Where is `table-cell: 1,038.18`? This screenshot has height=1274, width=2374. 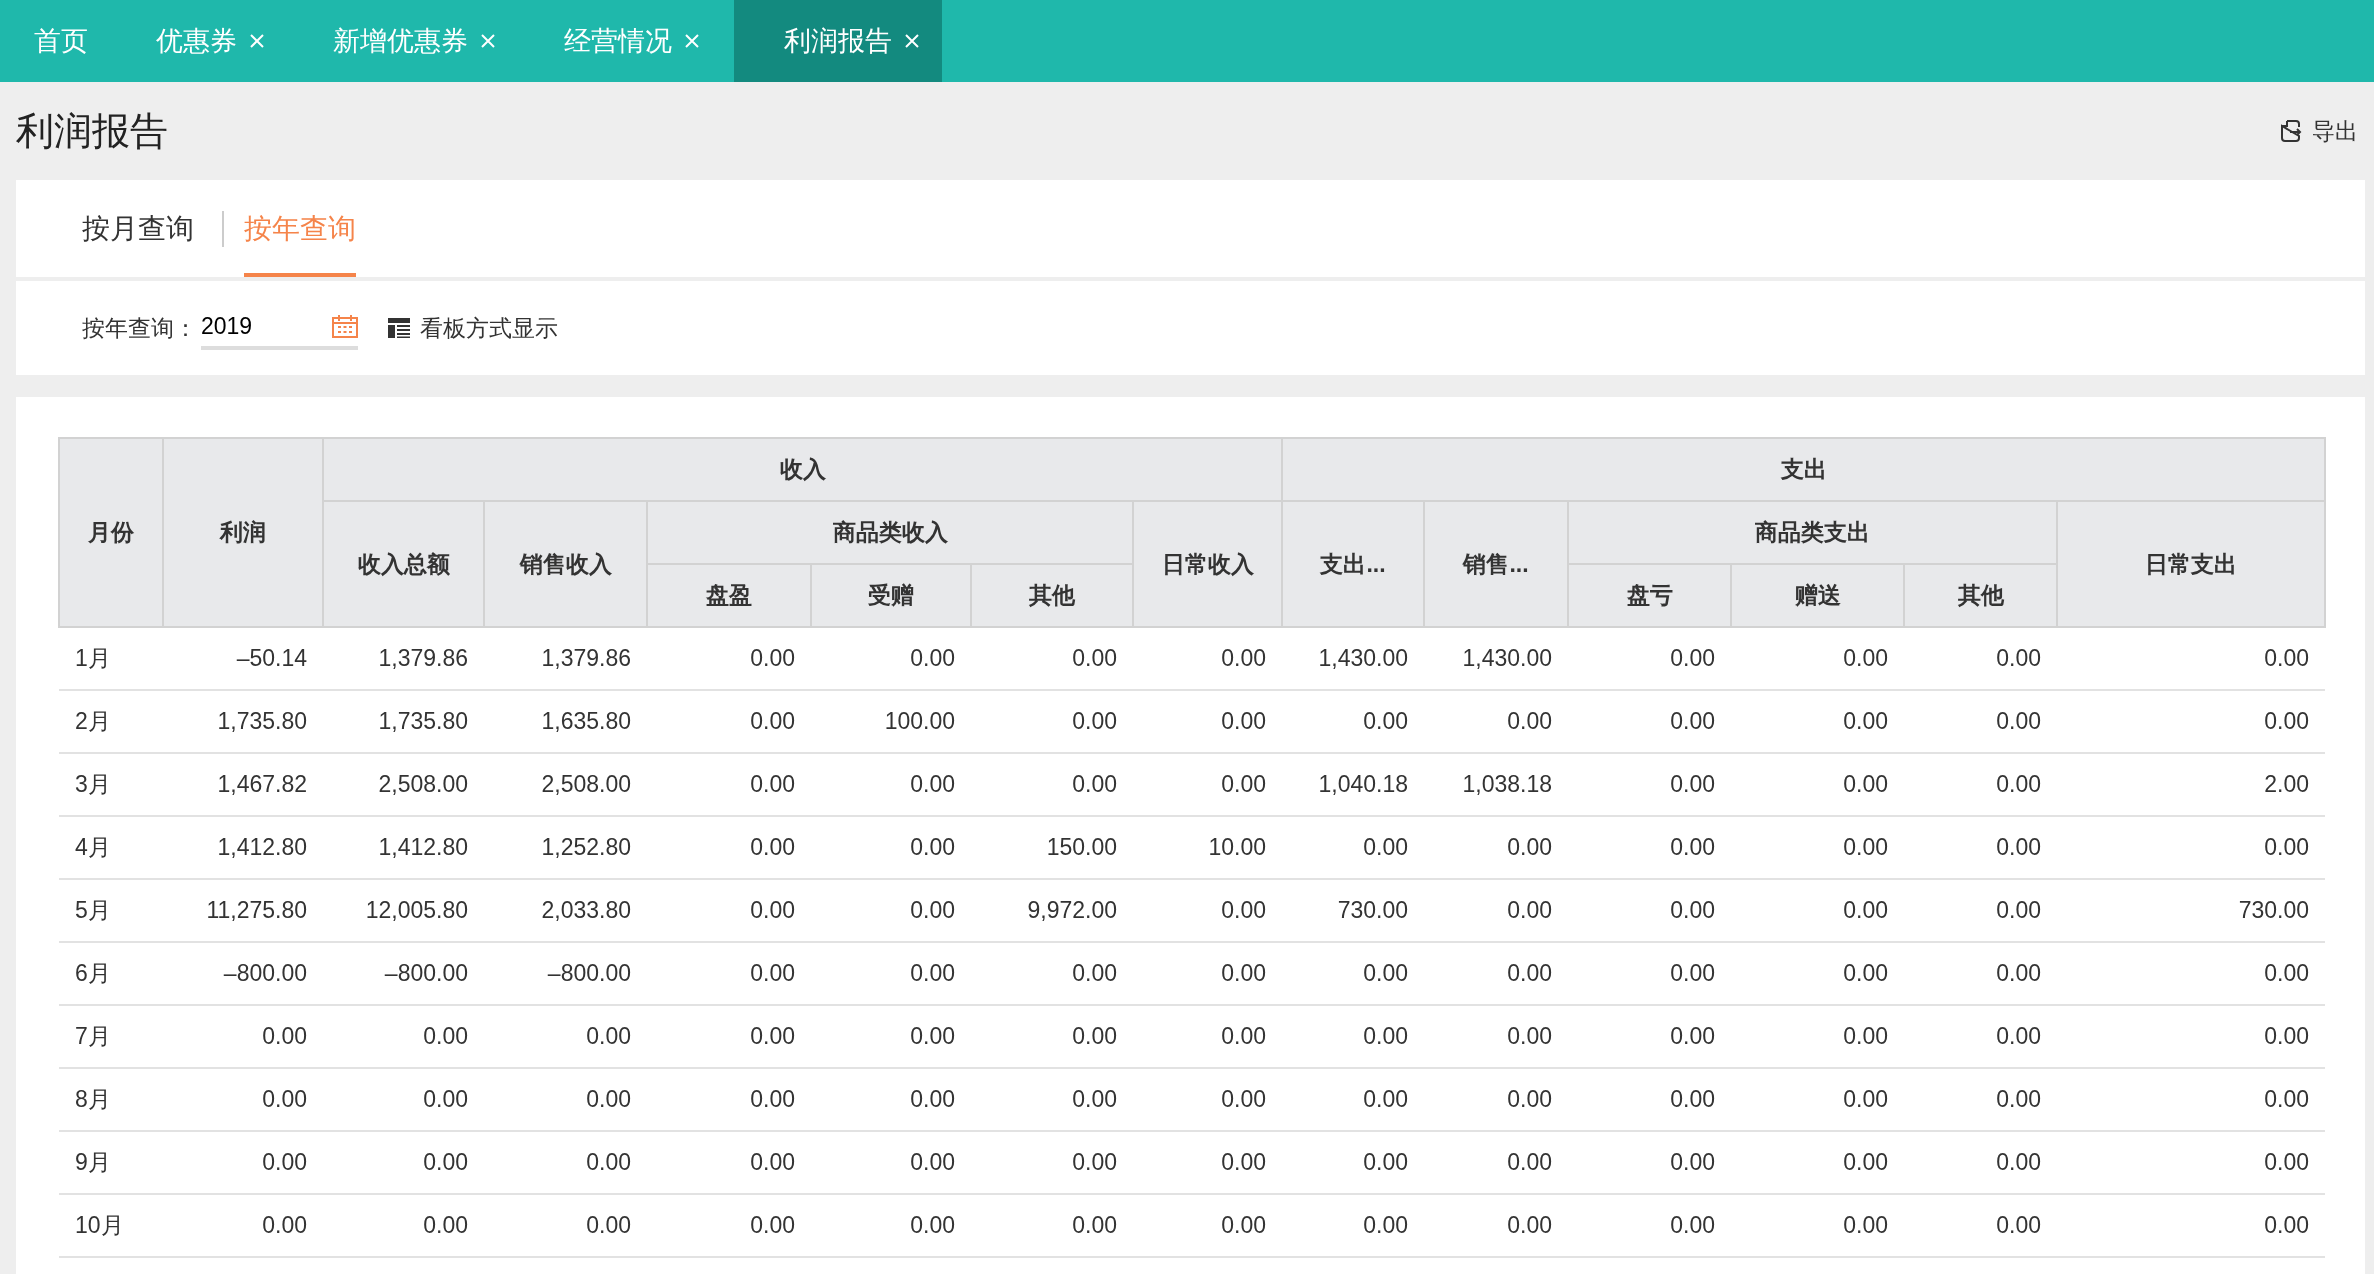
table-cell: 1,038.18 is located at coordinates (1496, 784).